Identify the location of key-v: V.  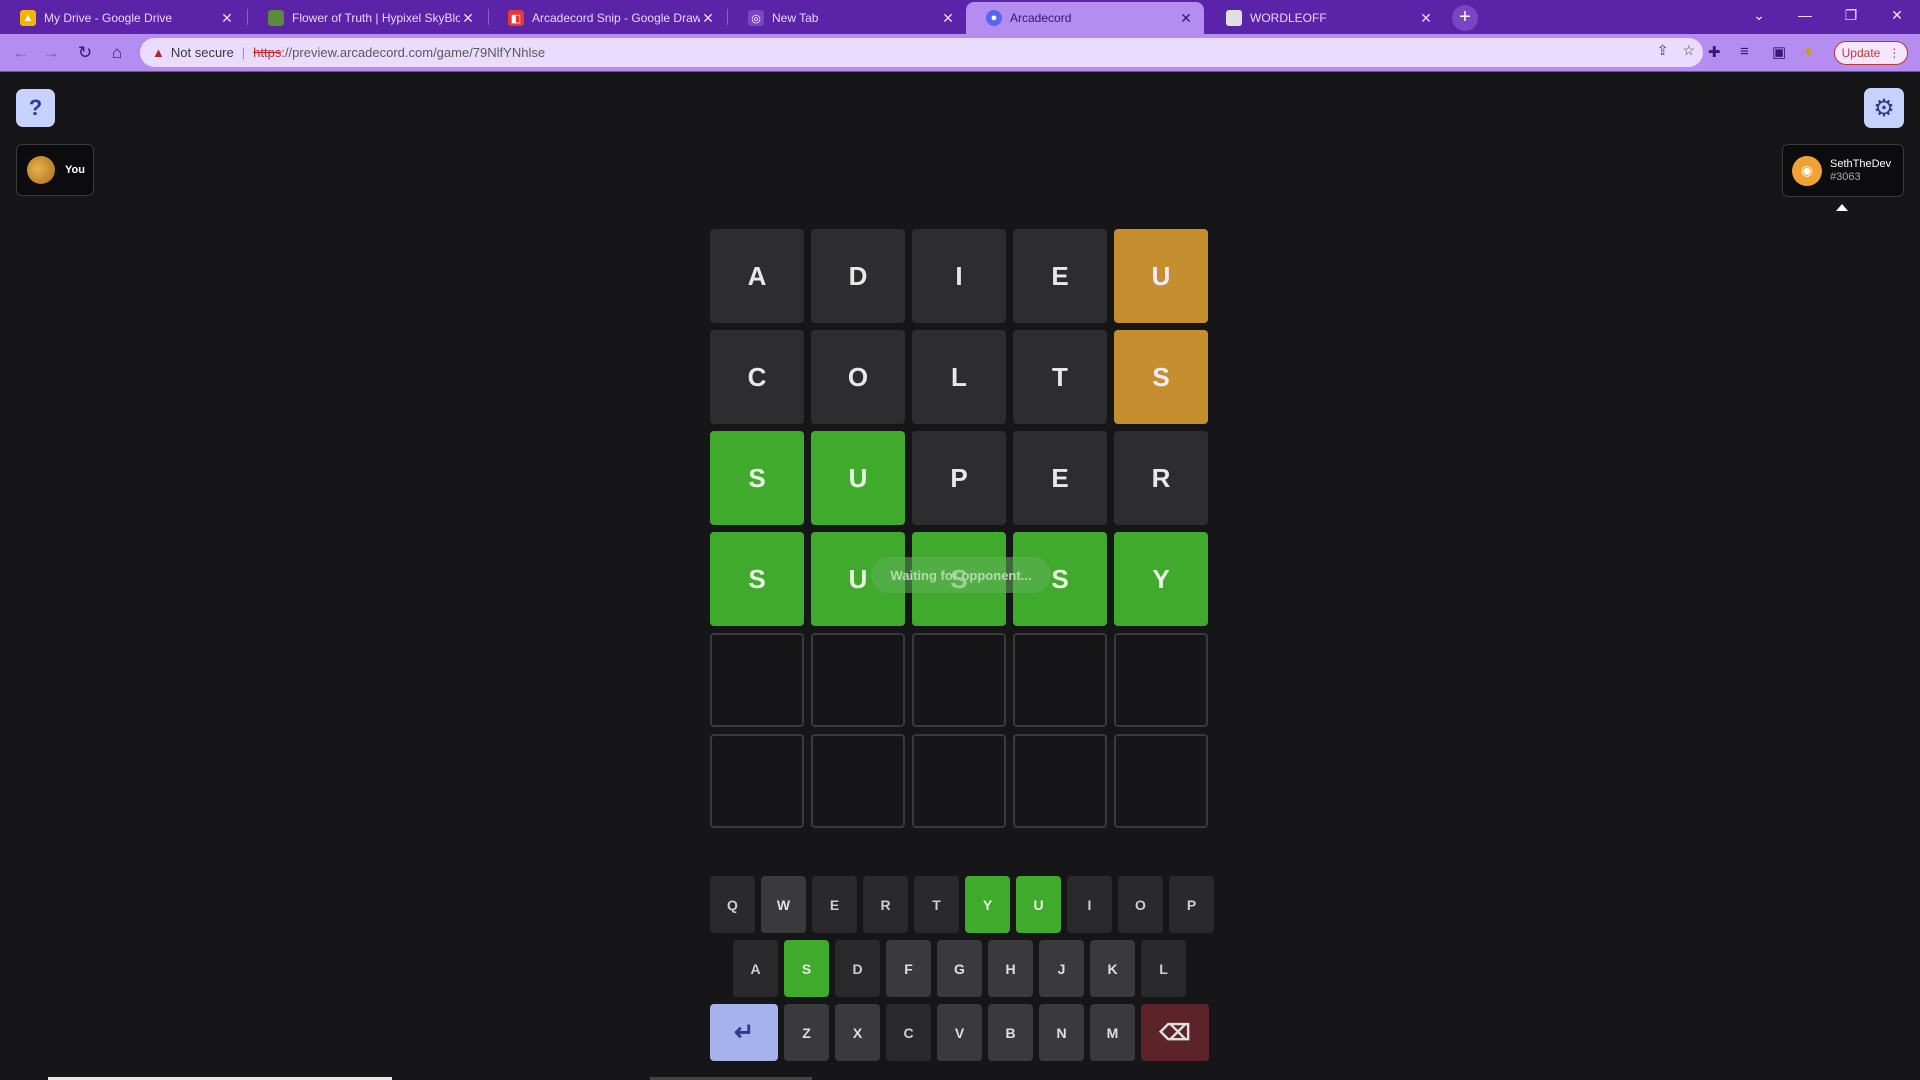
(959, 1032).